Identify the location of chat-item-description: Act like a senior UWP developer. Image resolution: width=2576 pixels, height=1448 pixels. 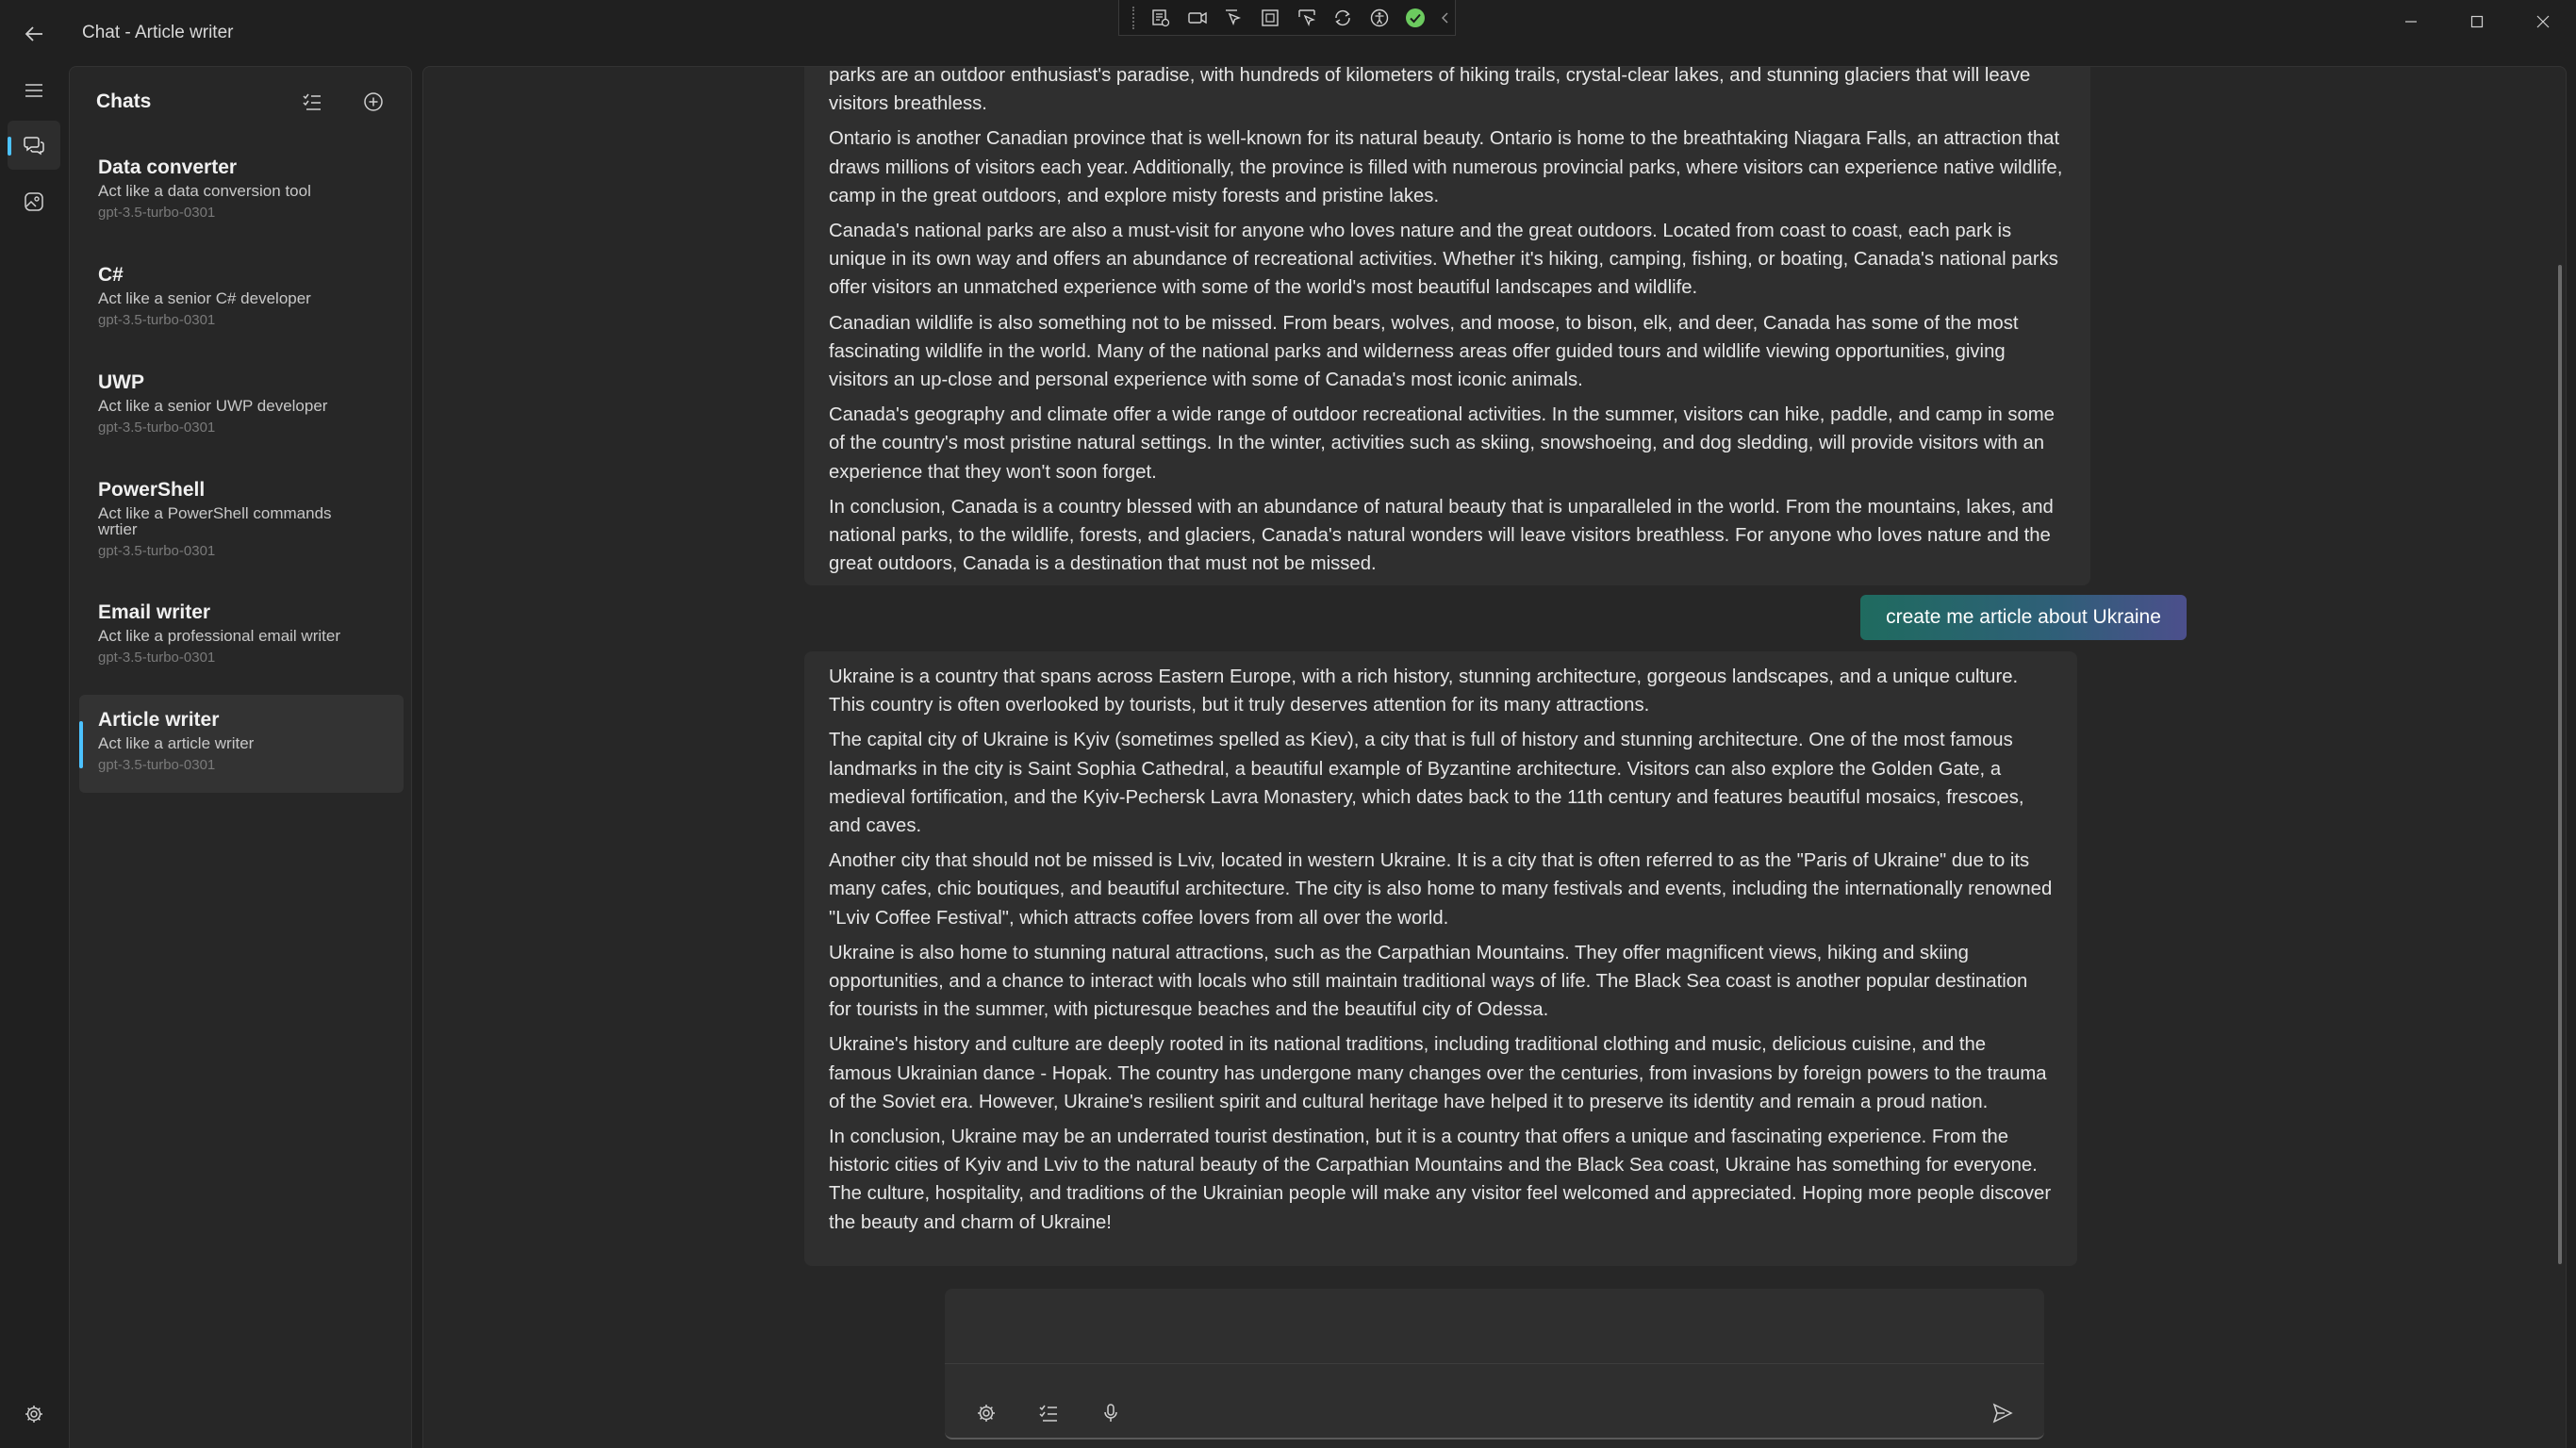
(213, 406).